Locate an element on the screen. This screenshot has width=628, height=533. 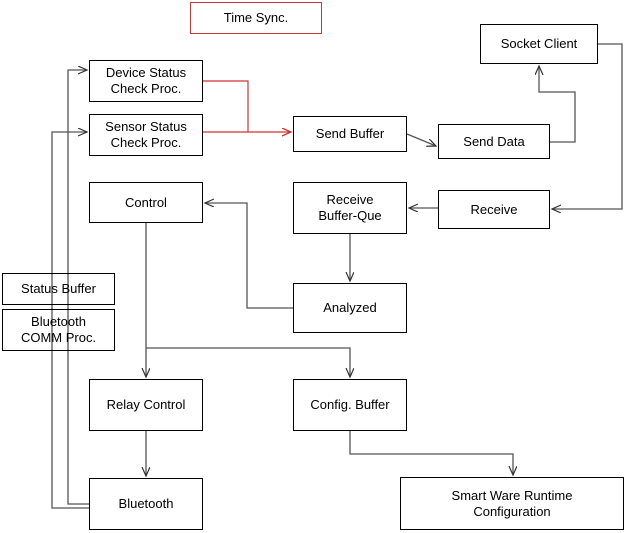
node-receive_buffer_que: Receive Buffer-Que is located at coordinates (350, 208).